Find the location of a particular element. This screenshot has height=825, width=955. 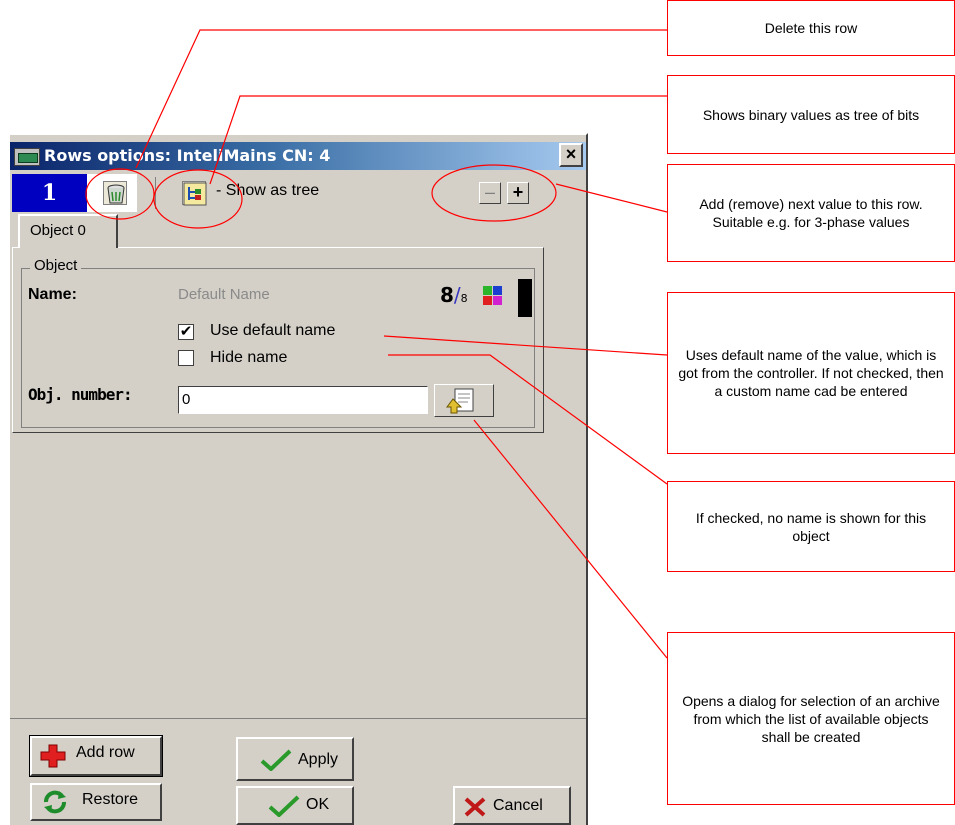

leader-delete-row is located at coordinates (401, 99).